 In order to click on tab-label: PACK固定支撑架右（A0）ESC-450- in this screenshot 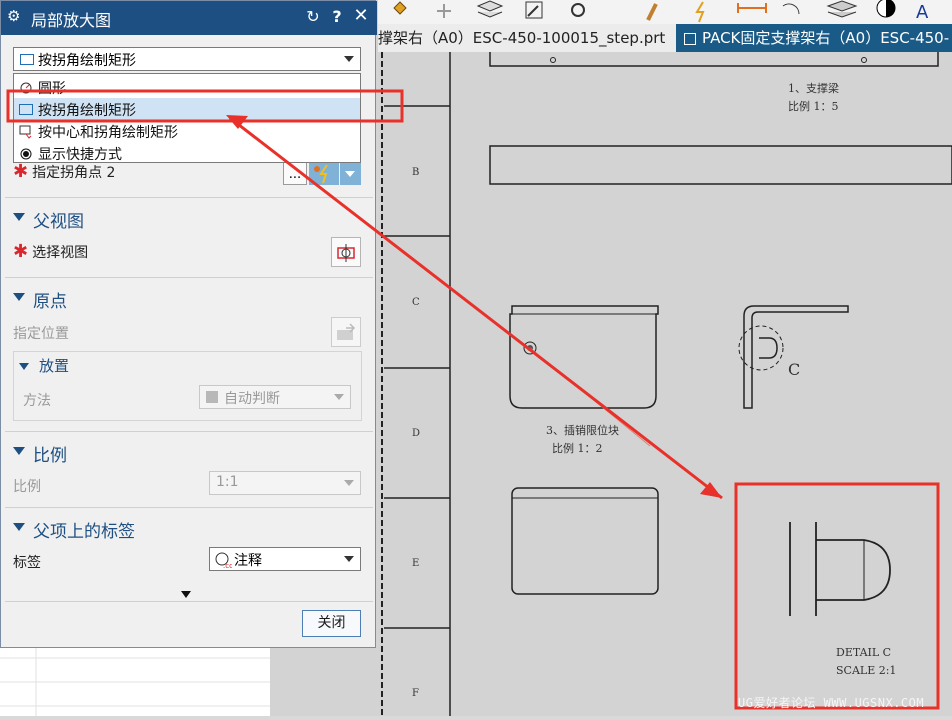, I will do `click(826, 38)`.